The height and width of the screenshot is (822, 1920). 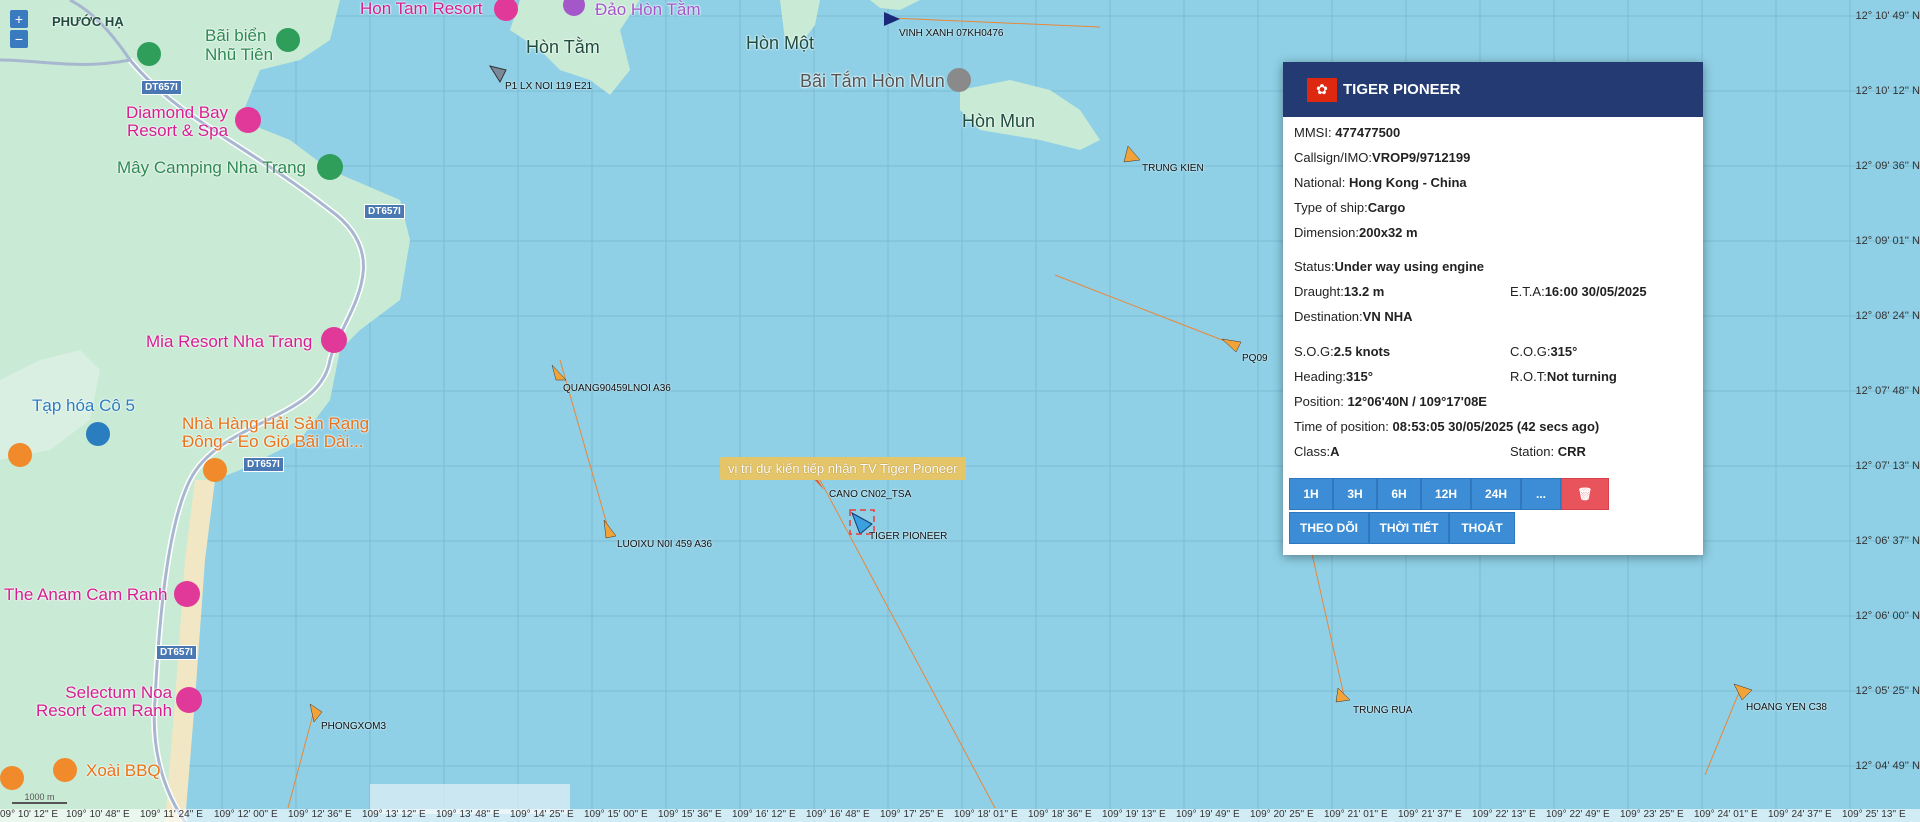 I want to click on lon-label: 109° 13' 12'' E, so click(x=394, y=814).